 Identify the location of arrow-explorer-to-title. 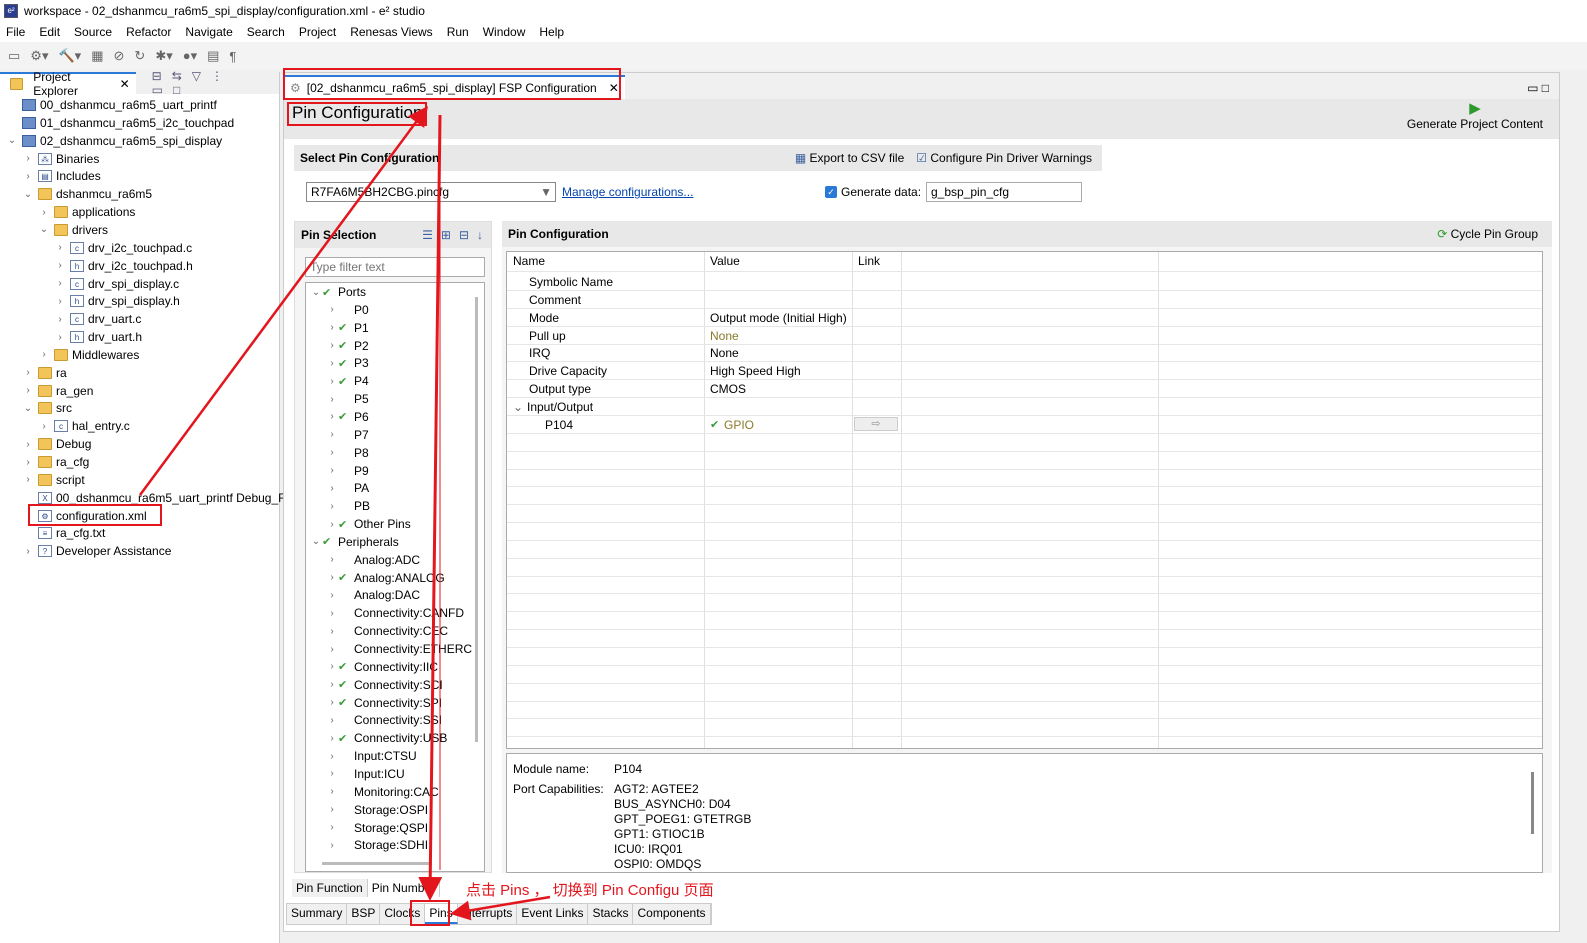
(283, 300).